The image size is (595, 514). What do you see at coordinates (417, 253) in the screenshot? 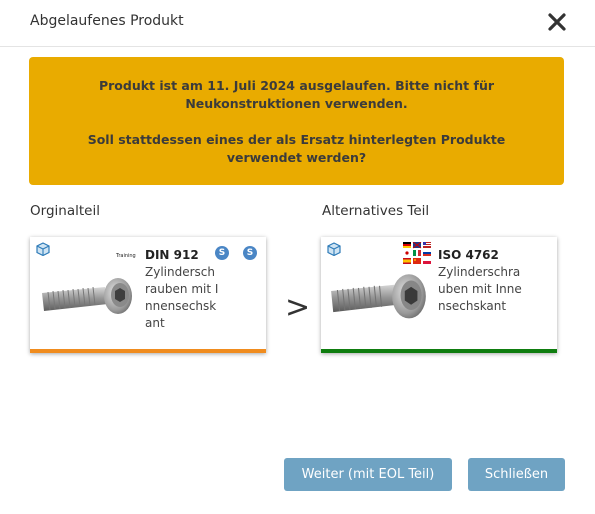
I see `flags-icon` at bounding box center [417, 253].